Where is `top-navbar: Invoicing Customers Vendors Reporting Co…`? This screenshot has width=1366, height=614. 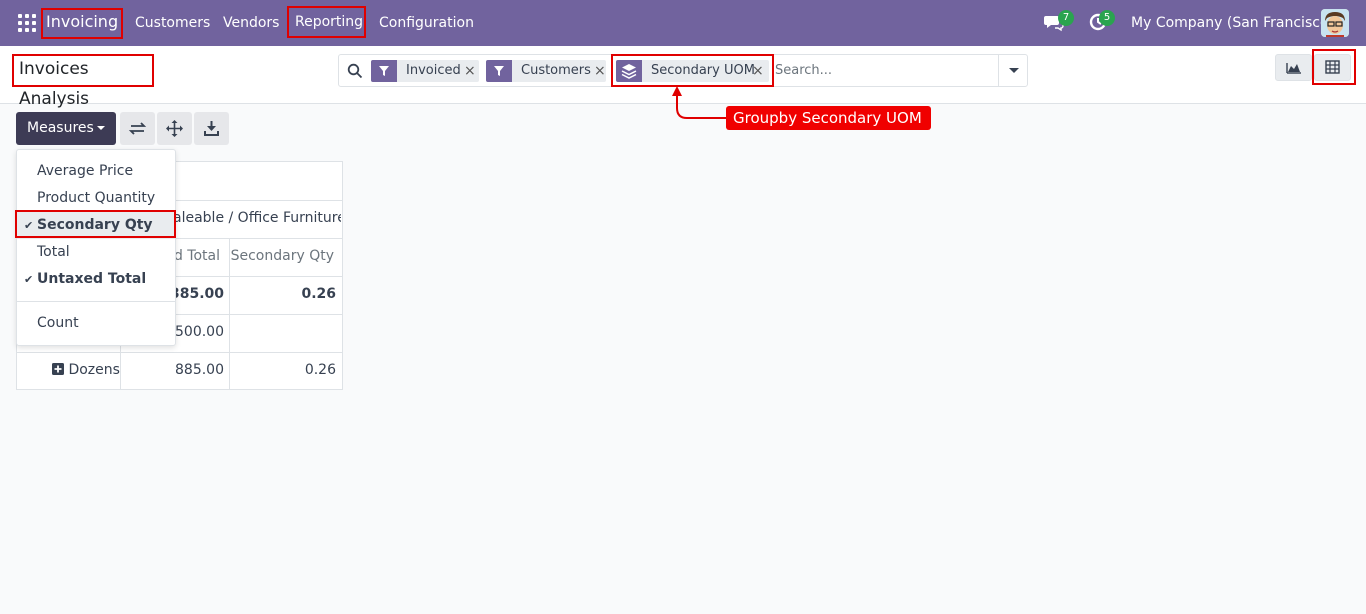
top-navbar: Invoicing Customers Vendors Reporting Co… is located at coordinates (683, 23).